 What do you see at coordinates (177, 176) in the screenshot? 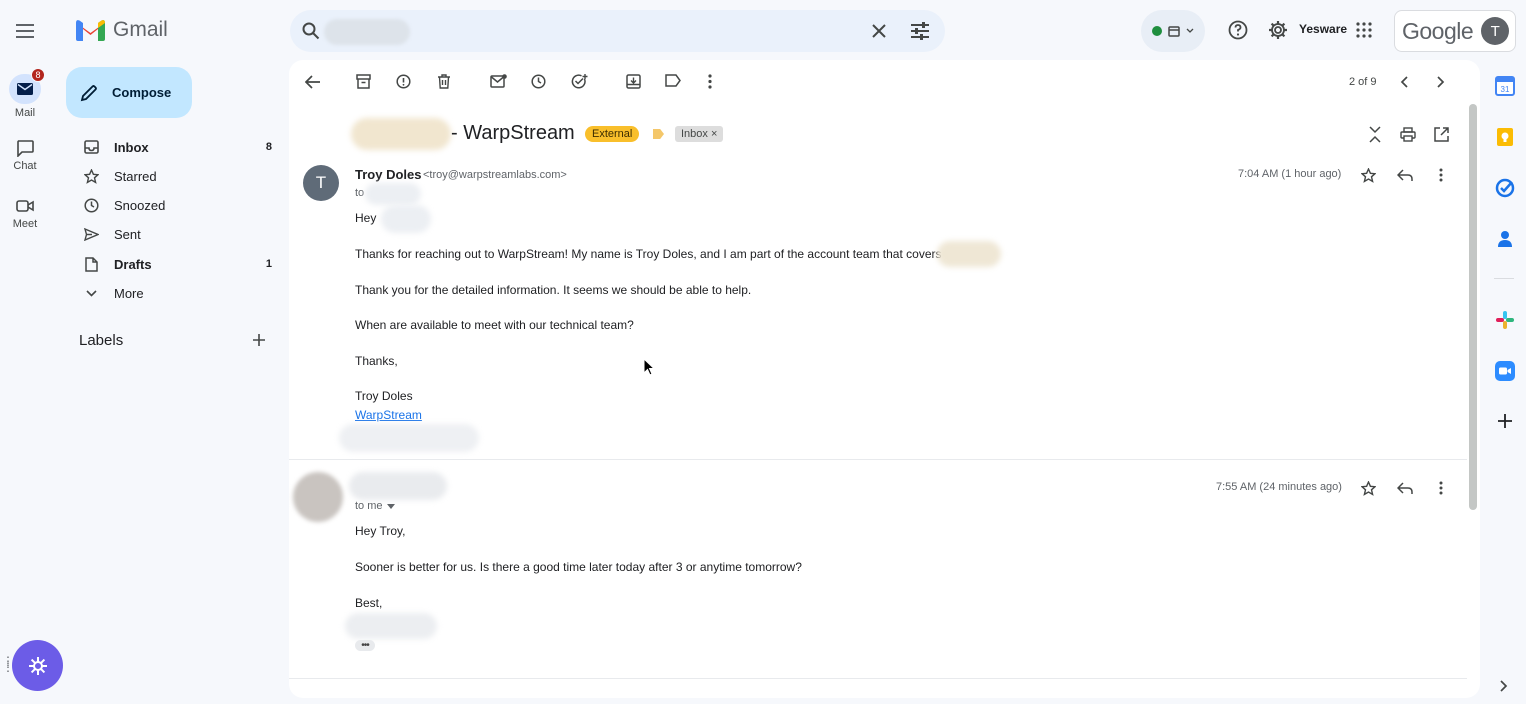
I see `sidebar-item-starred: Starred` at bounding box center [177, 176].